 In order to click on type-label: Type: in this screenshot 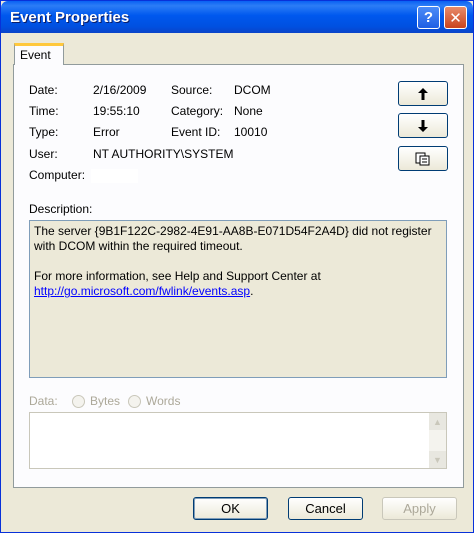, I will do `click(44, 132)`.